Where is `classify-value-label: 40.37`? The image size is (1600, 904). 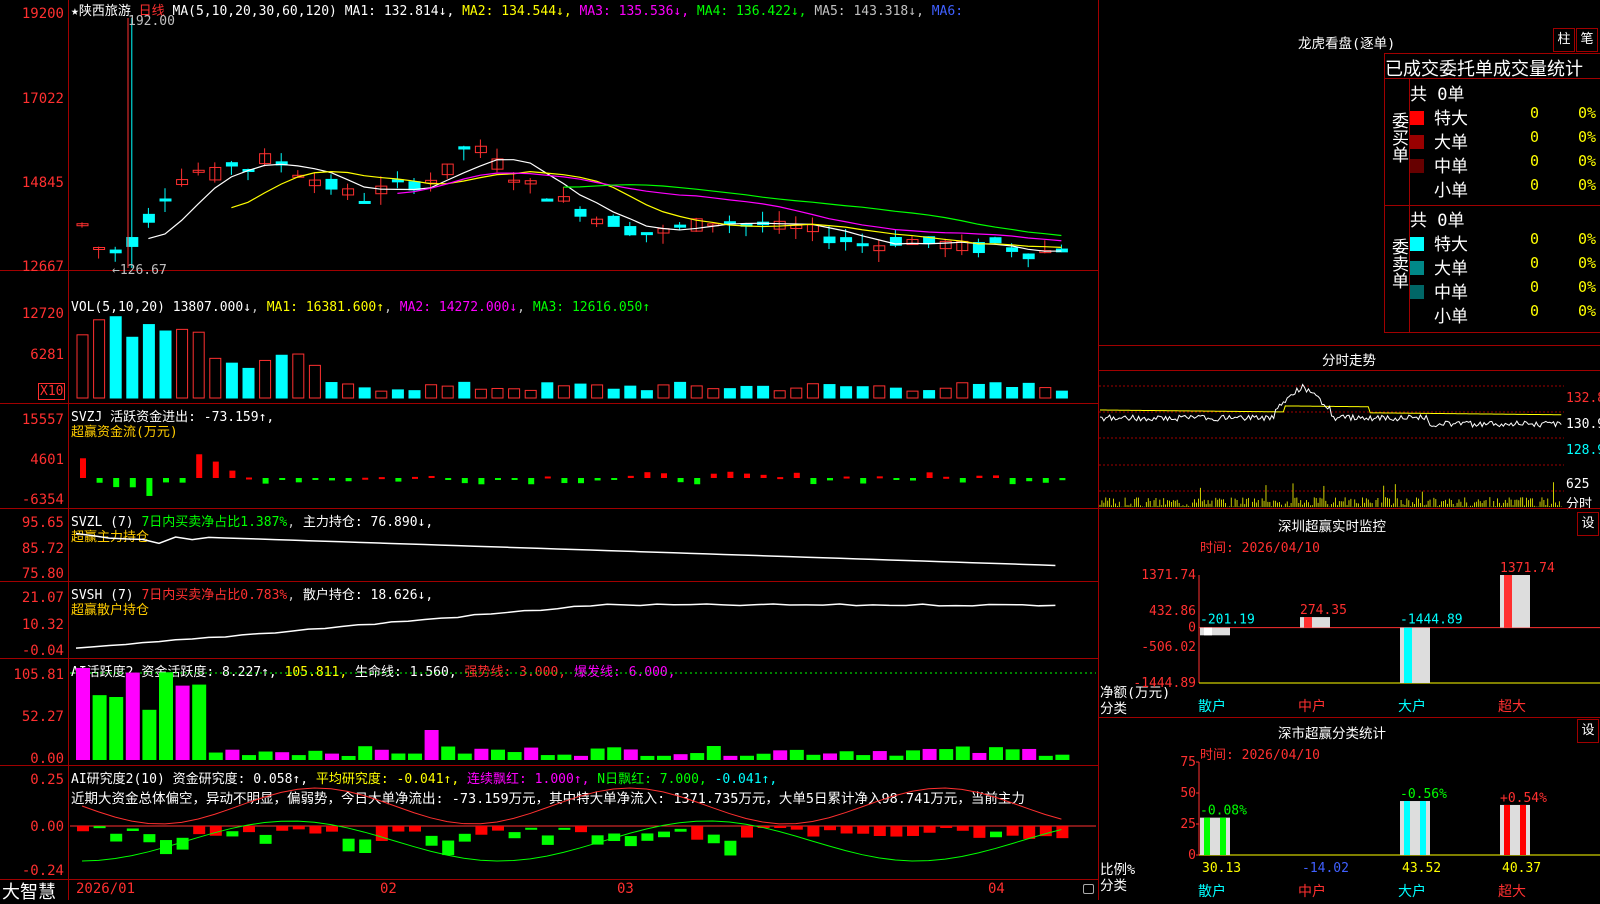 classify-value-label: 40.37 is located at coordinates (1521, 868).